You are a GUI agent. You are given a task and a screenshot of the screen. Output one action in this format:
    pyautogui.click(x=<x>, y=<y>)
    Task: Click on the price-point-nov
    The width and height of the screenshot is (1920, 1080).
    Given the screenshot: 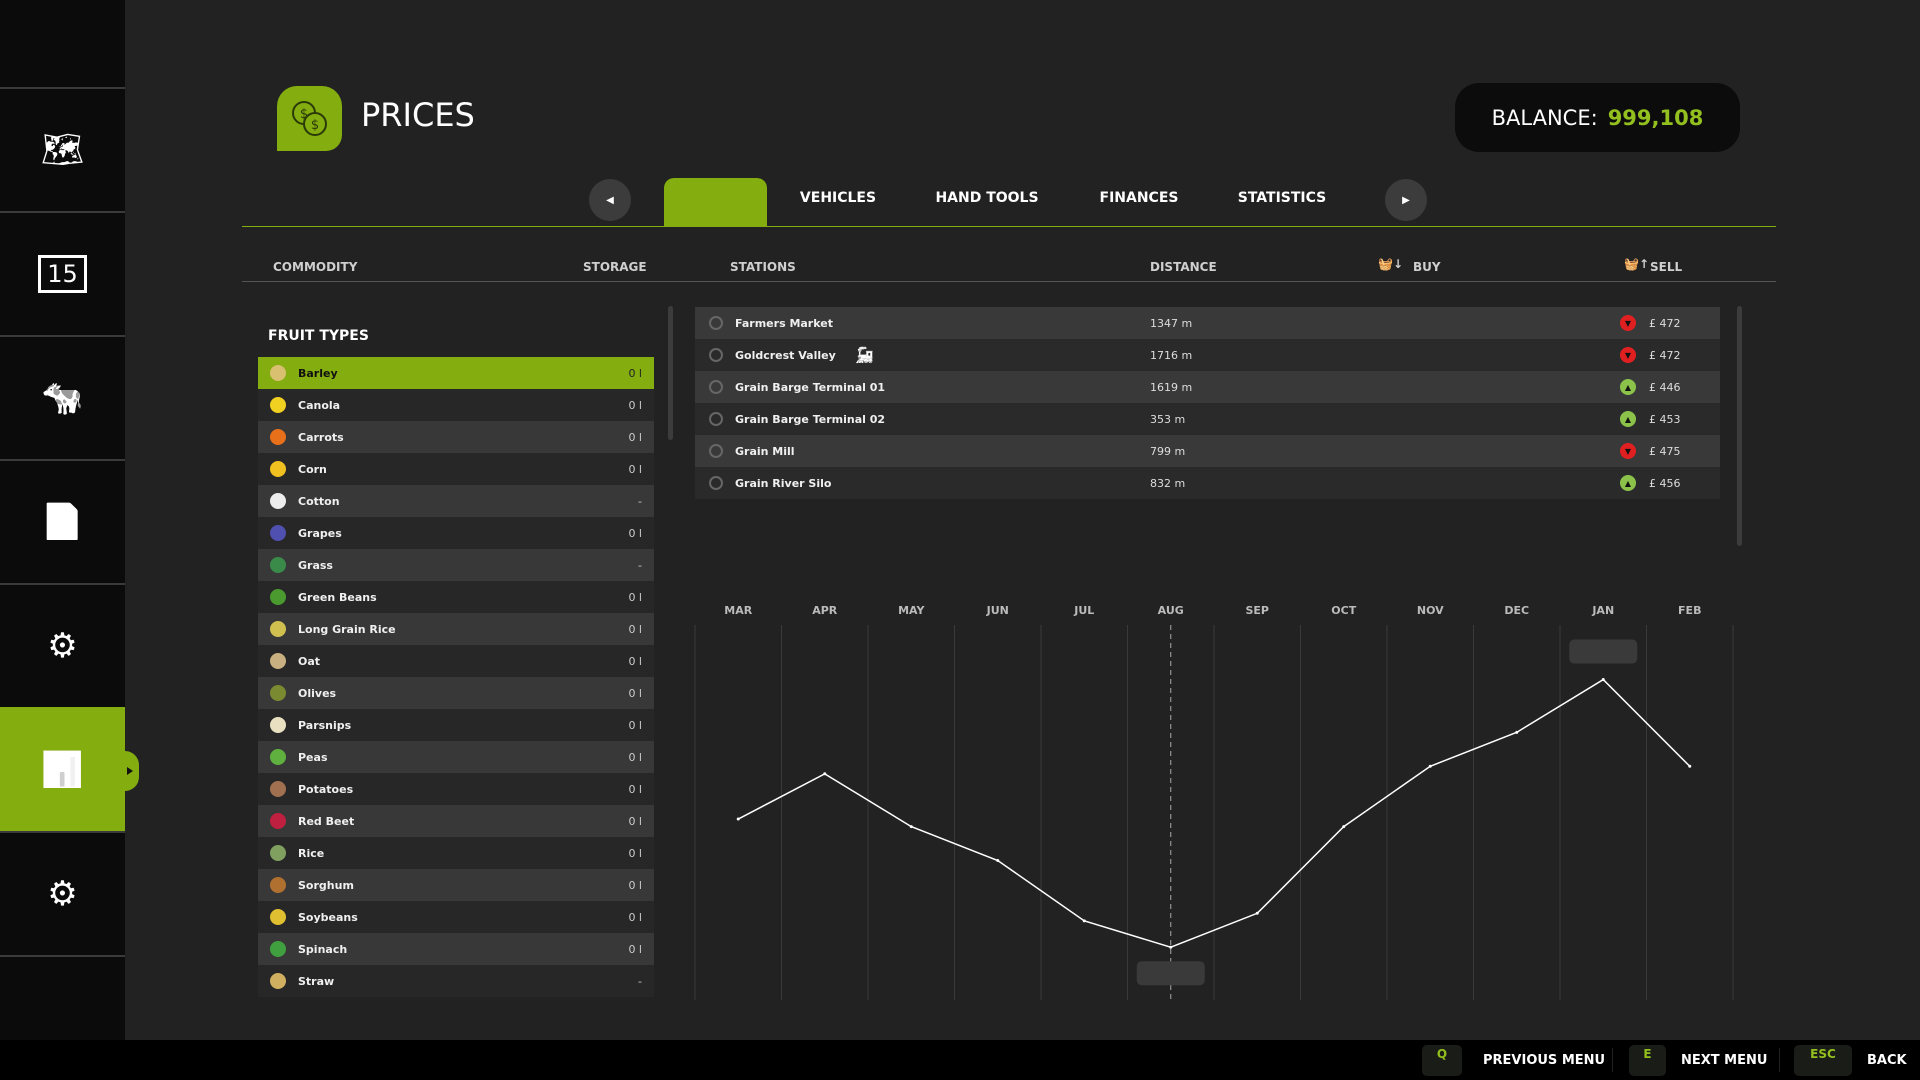 What is the action you would take?
    pyautogui.click(x=1430, y=766)
    